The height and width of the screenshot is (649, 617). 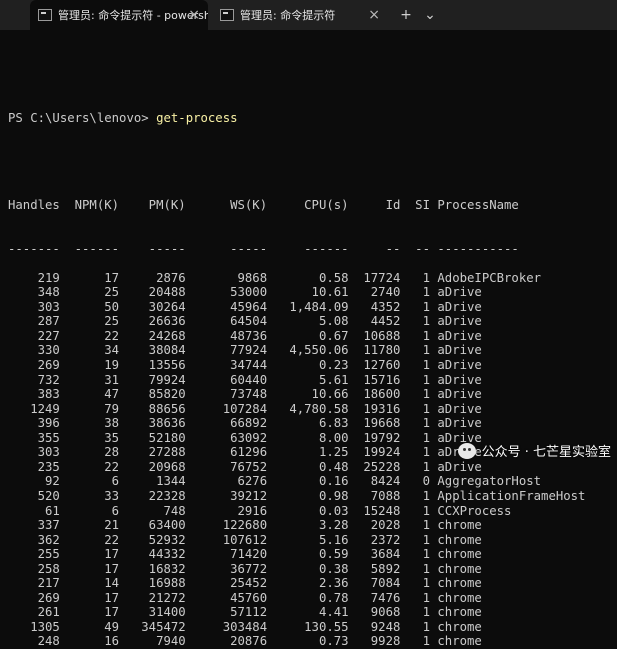 I want to click on tab-label: 管理员: 命令提示符 - powersh, so click(x=133, y=15).